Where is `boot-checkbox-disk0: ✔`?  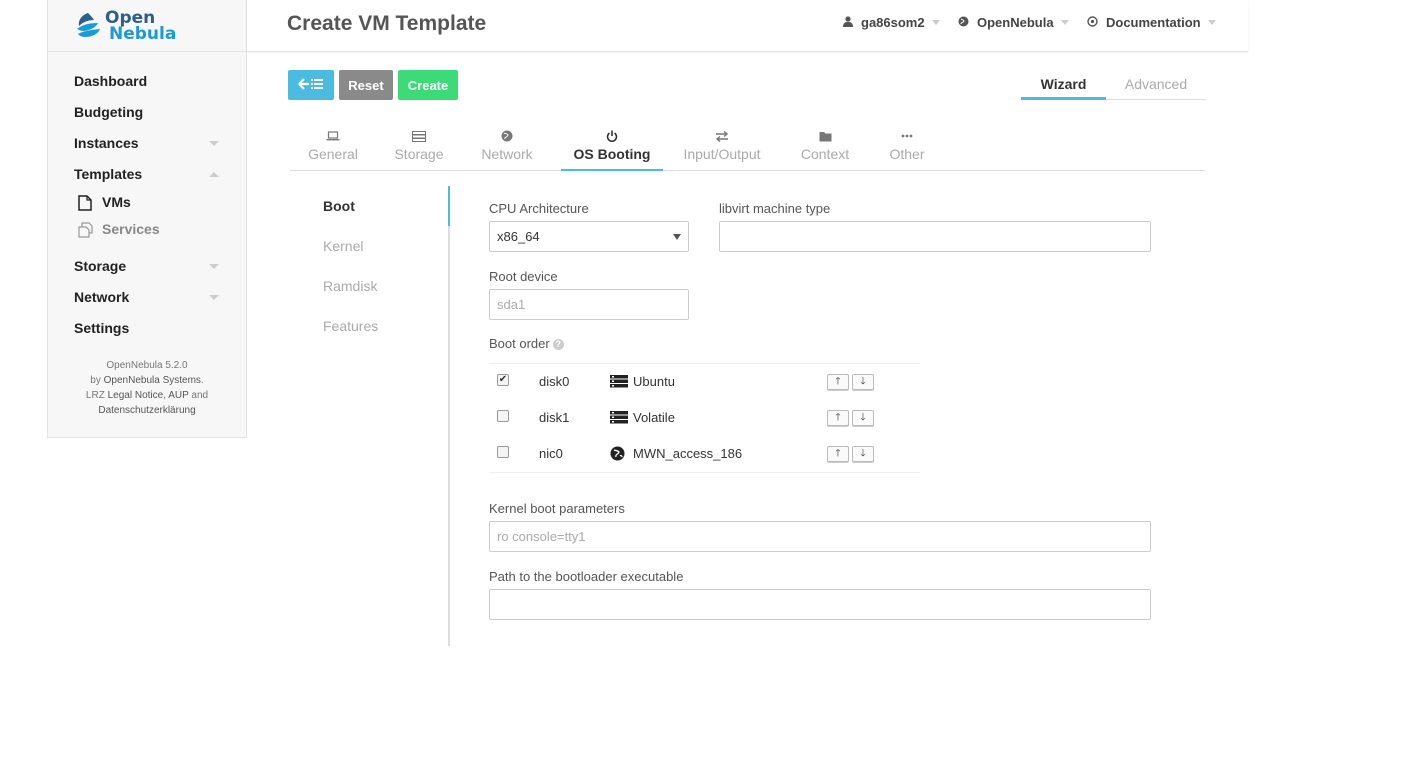 boot-checkbox-disk0: ✔ is located at coordinates (503, 380).